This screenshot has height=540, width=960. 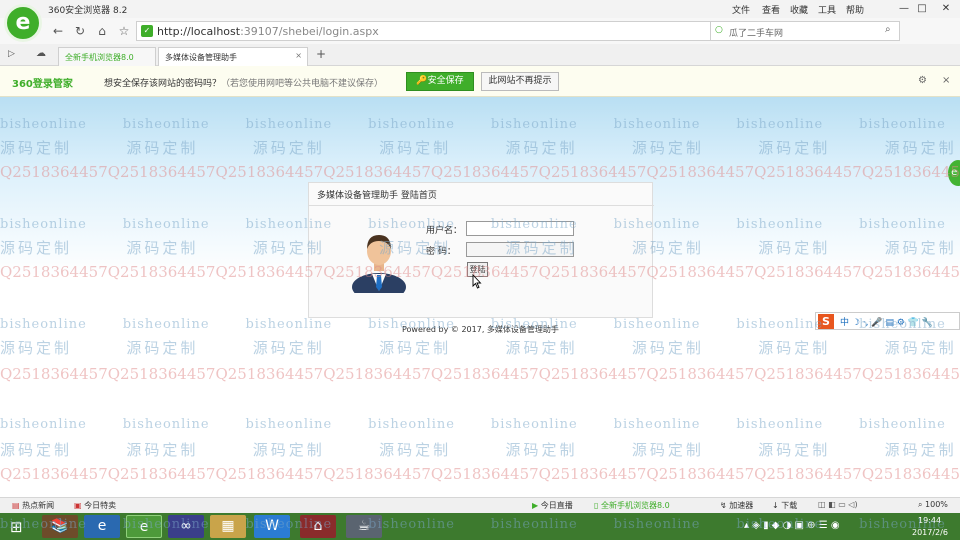 I want to click on reload-icon: ↻, so click(x=80, y=31).